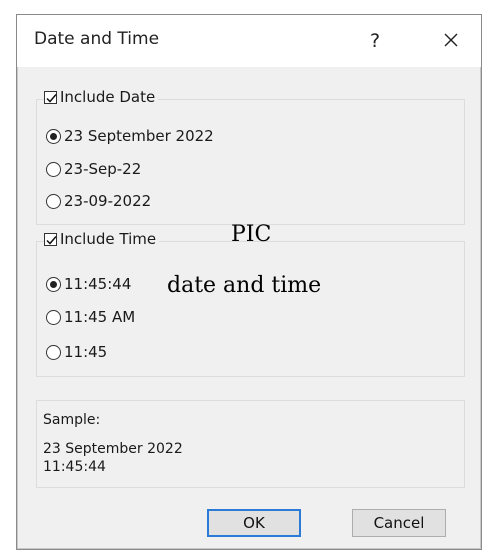 The width and height of the screenshot is (495, 552). What do you see at coordinates (53, 352) in the screenshot?
I see `time-option-short-radio` at bounding box center [53, 352].